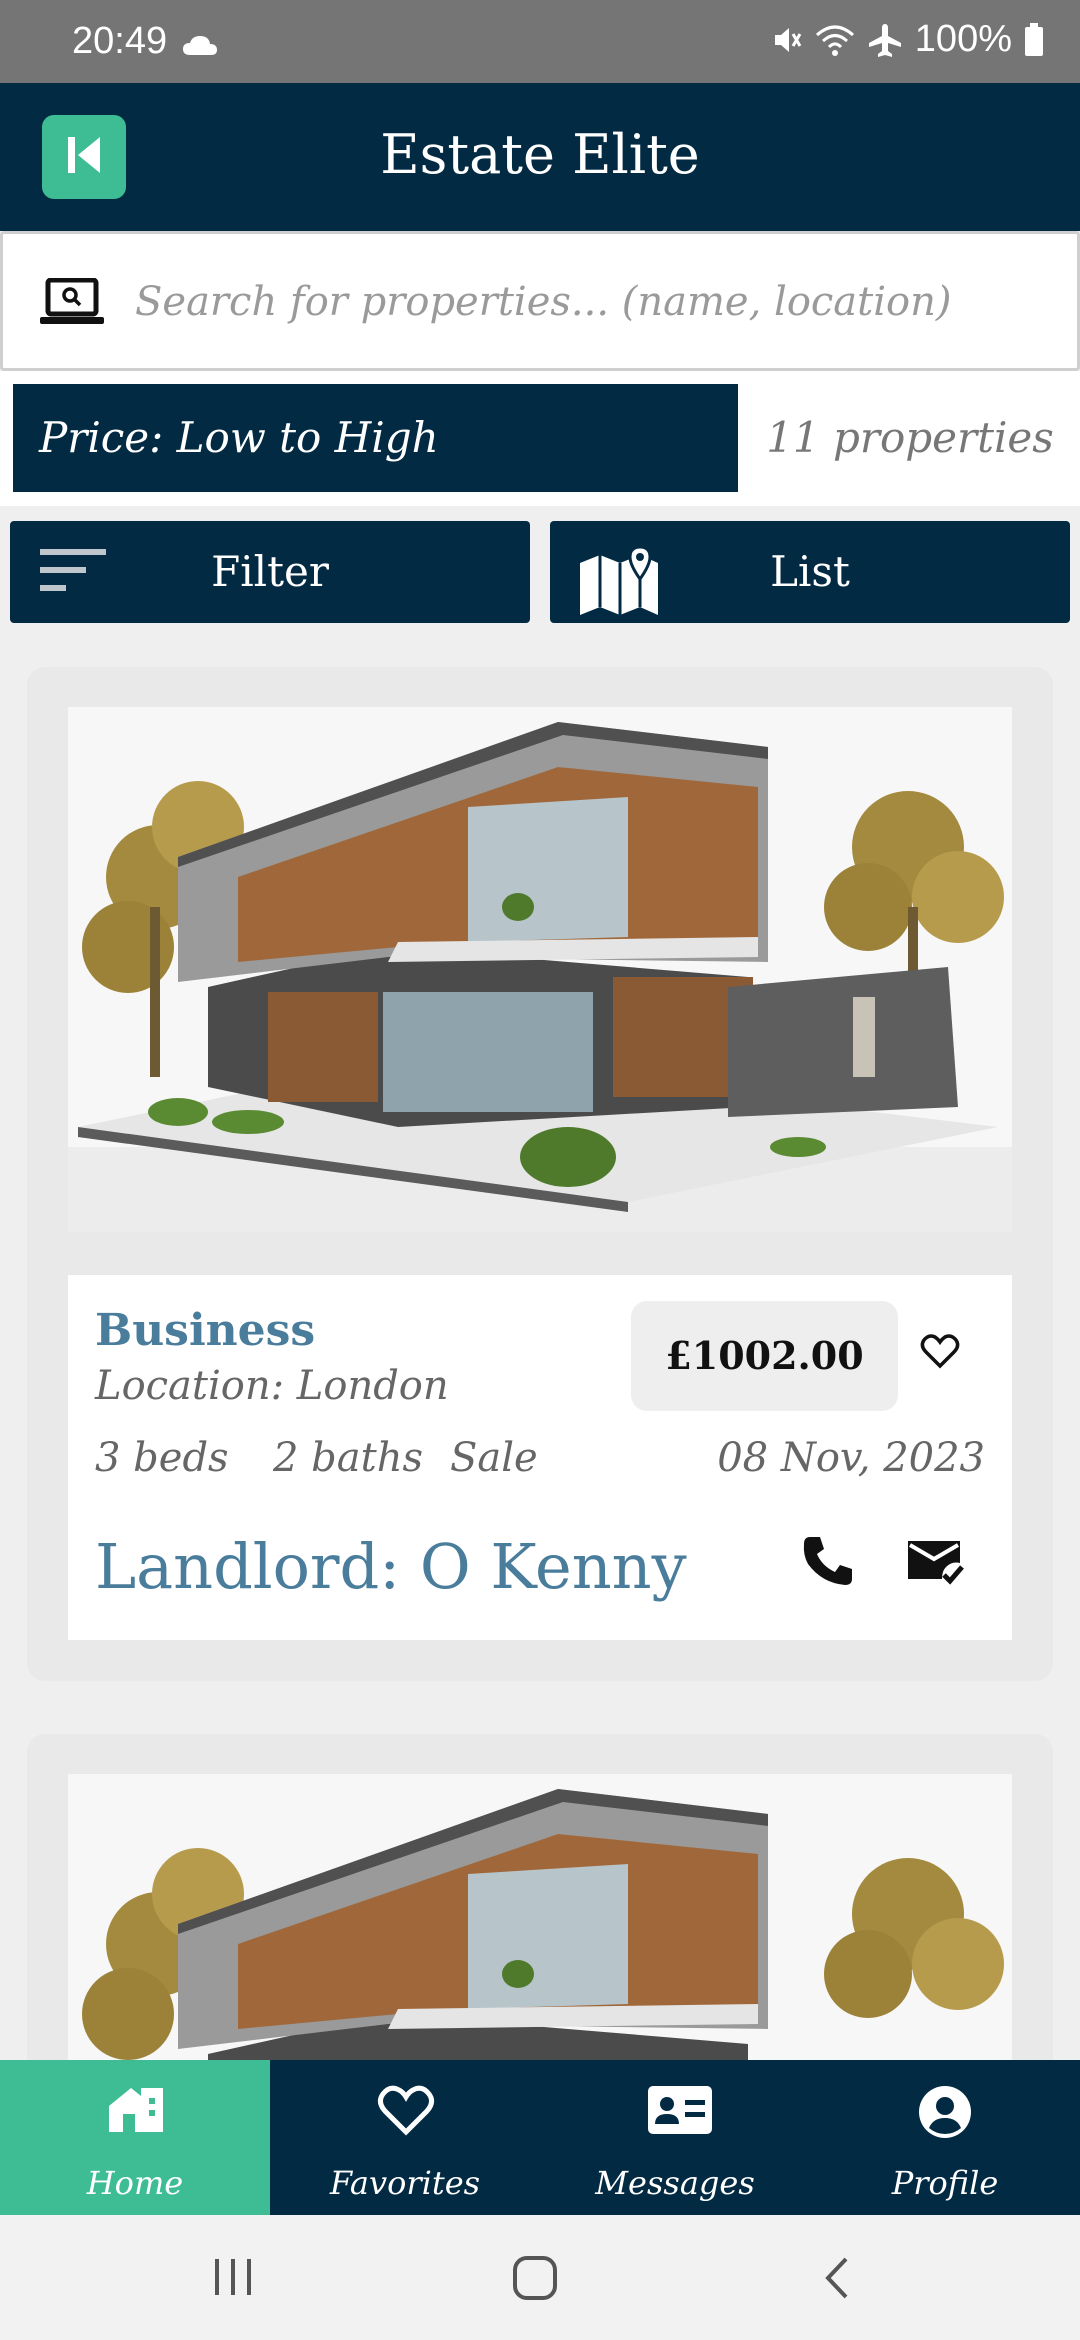 The height and width of the screenshot is (2340, 1080). What do you see at coordinates (1034, 39) in the screenshot?
I see `battery-icon` at bounding box center [1034, 39].